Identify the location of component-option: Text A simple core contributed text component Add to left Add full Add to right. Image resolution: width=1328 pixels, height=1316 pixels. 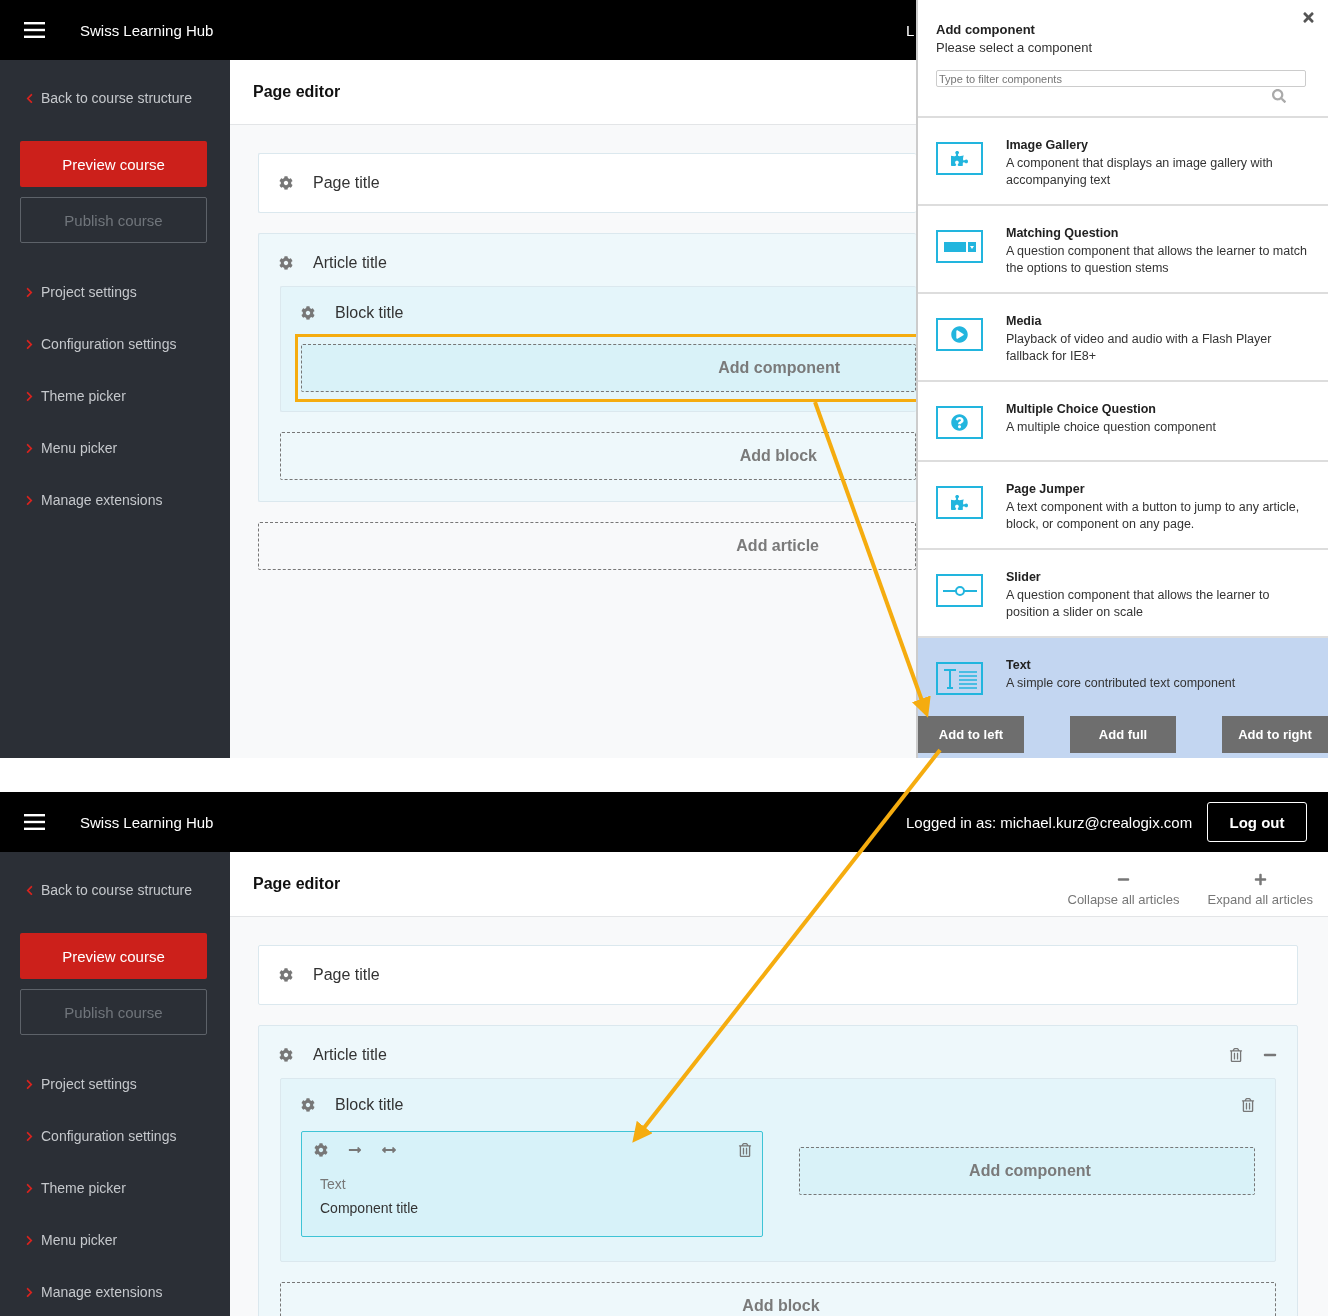
(1123, 698).